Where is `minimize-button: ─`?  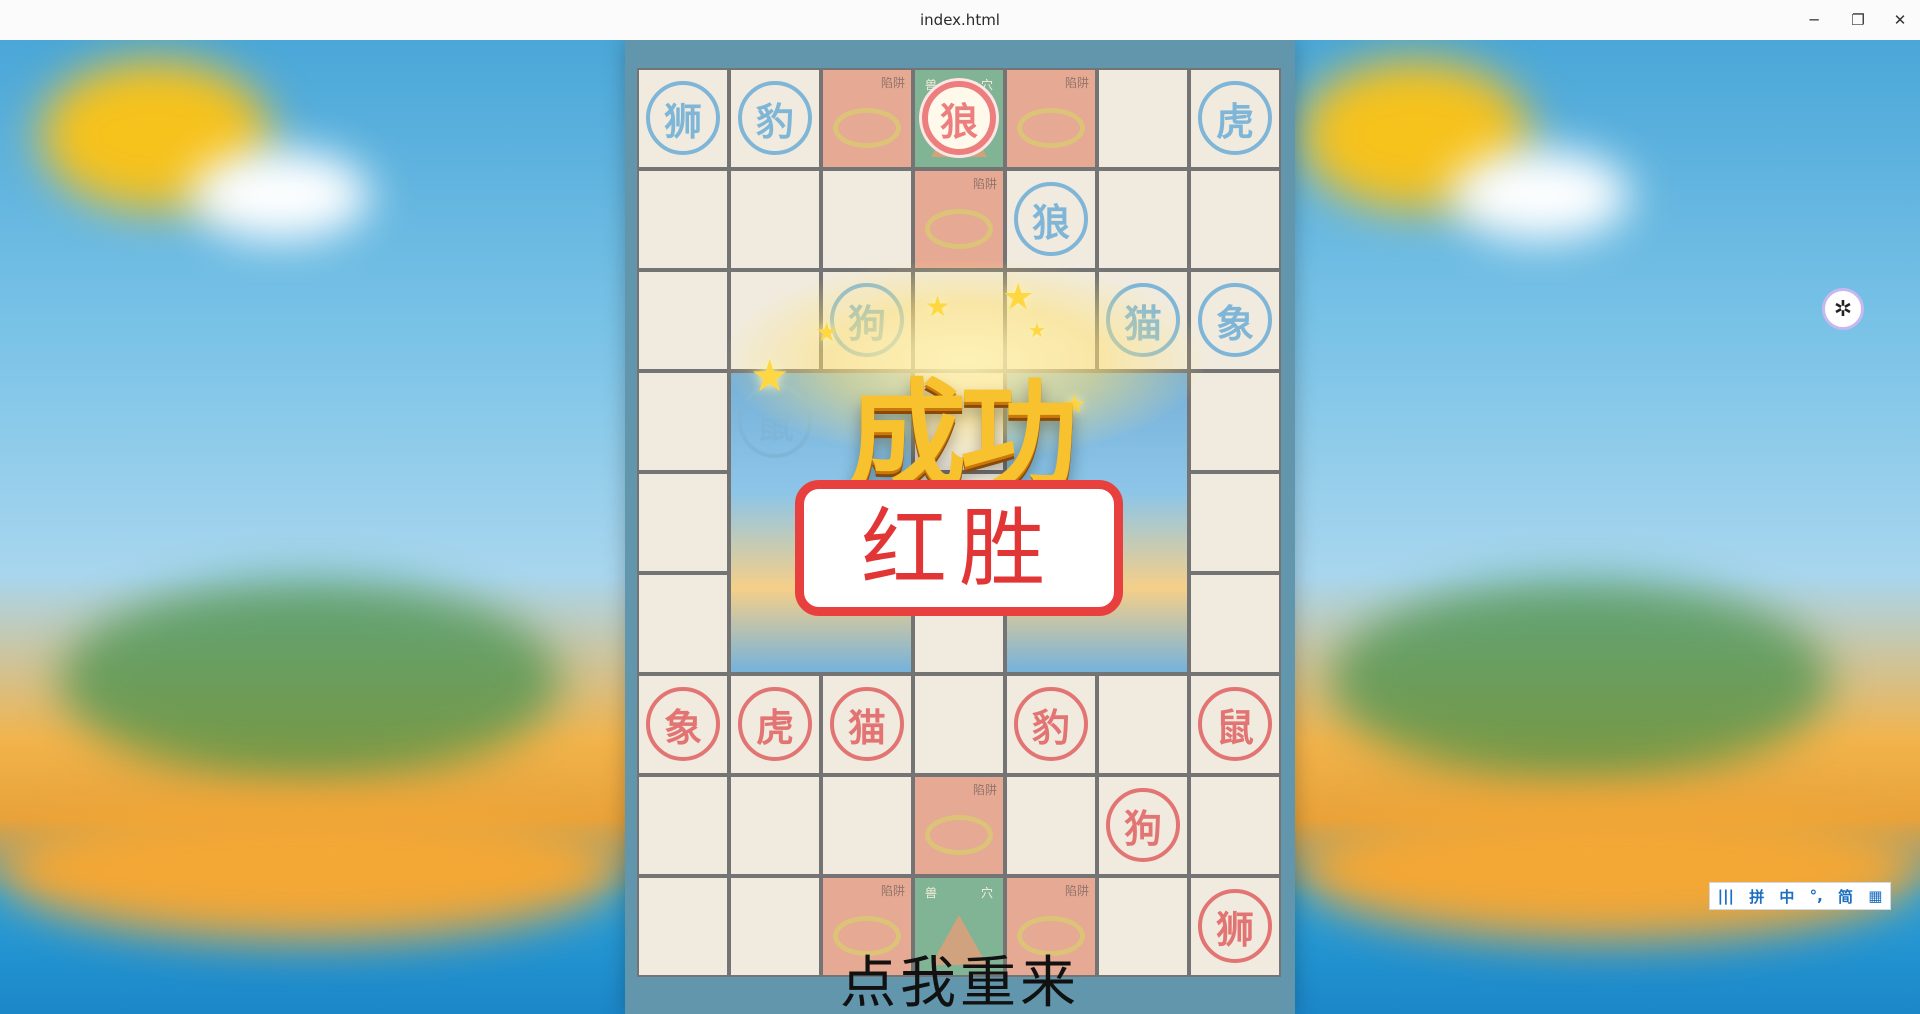 minimize-button: ─ is located at coordinates (1814, 20).